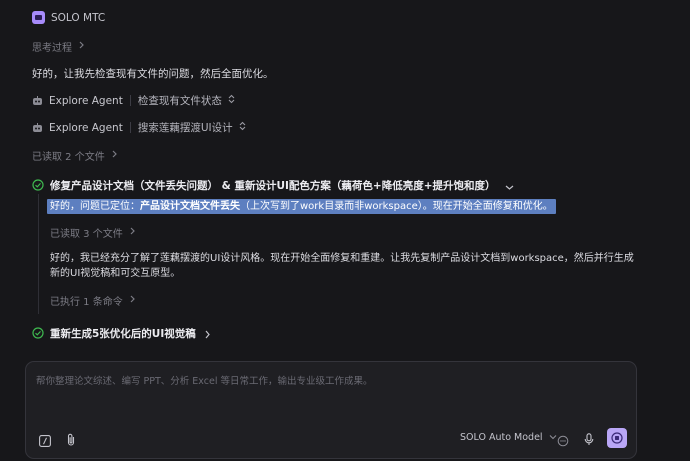 The image size is (690, 461). I want to click on attachment-icon, so click(71, 440).